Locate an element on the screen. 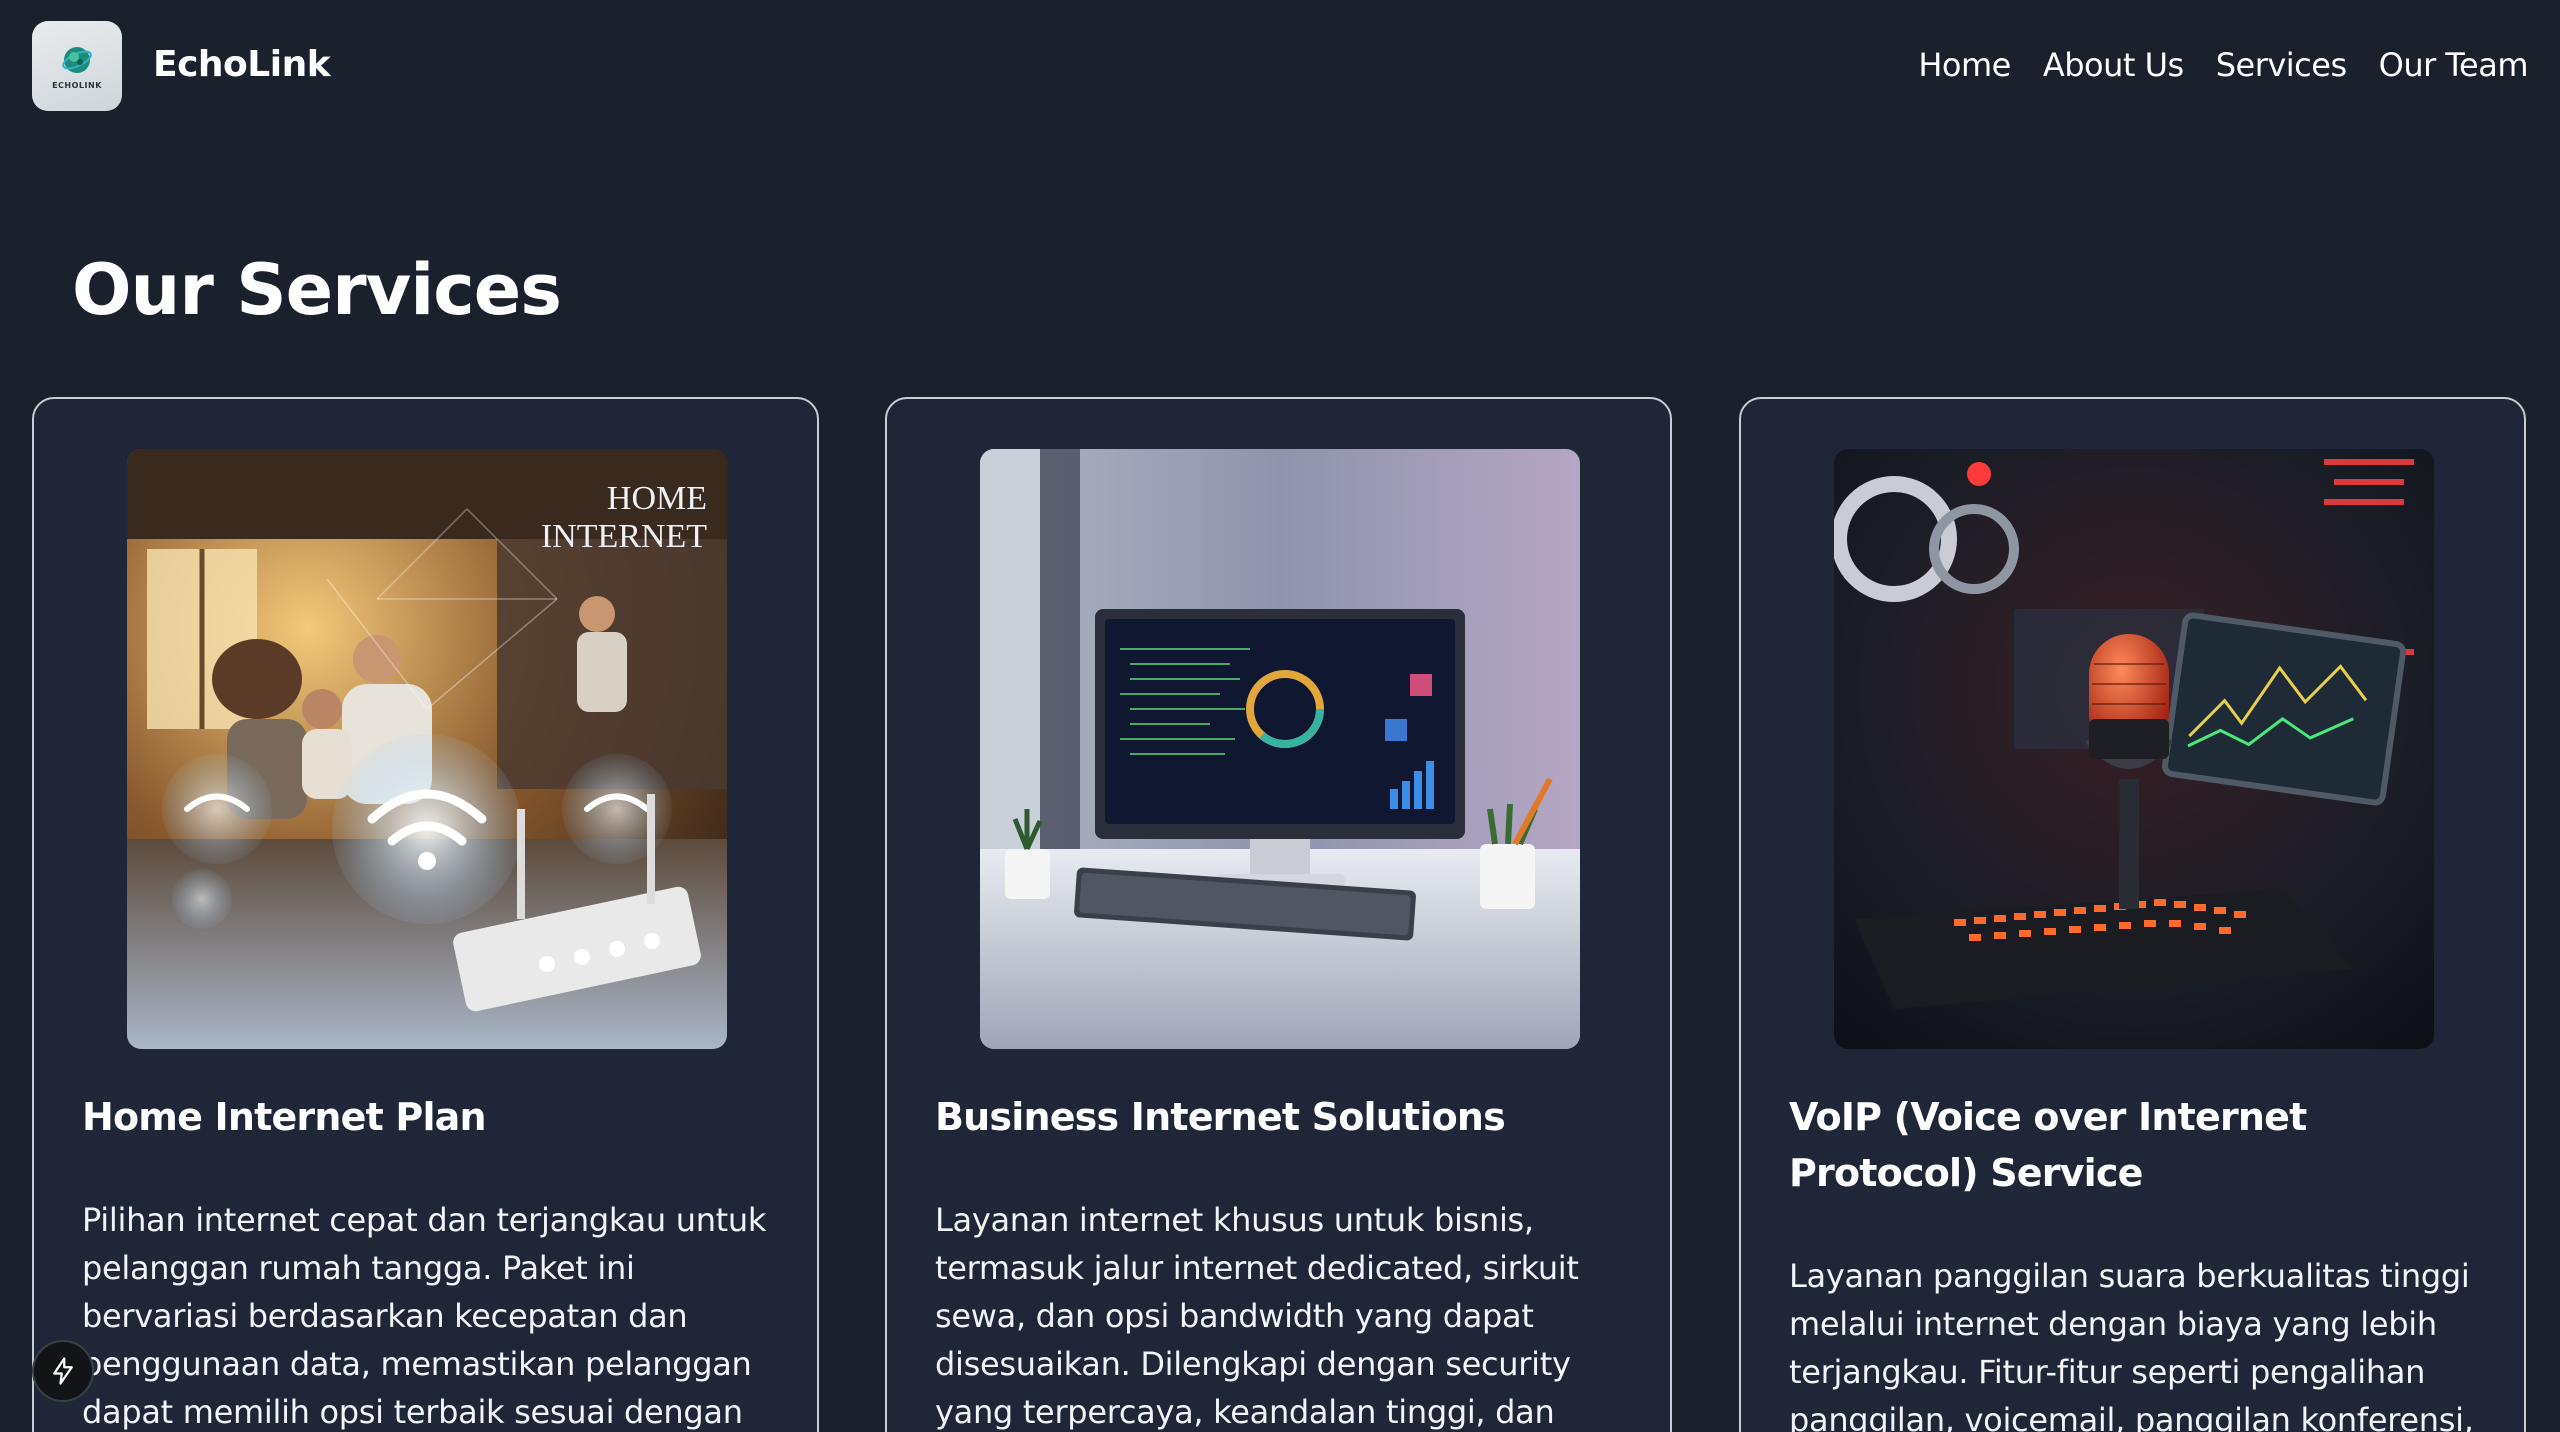 Image resolution: width=2560 pixels, height=1432 pixels. voip-microphone-image is located at coordinates (2134, 749).